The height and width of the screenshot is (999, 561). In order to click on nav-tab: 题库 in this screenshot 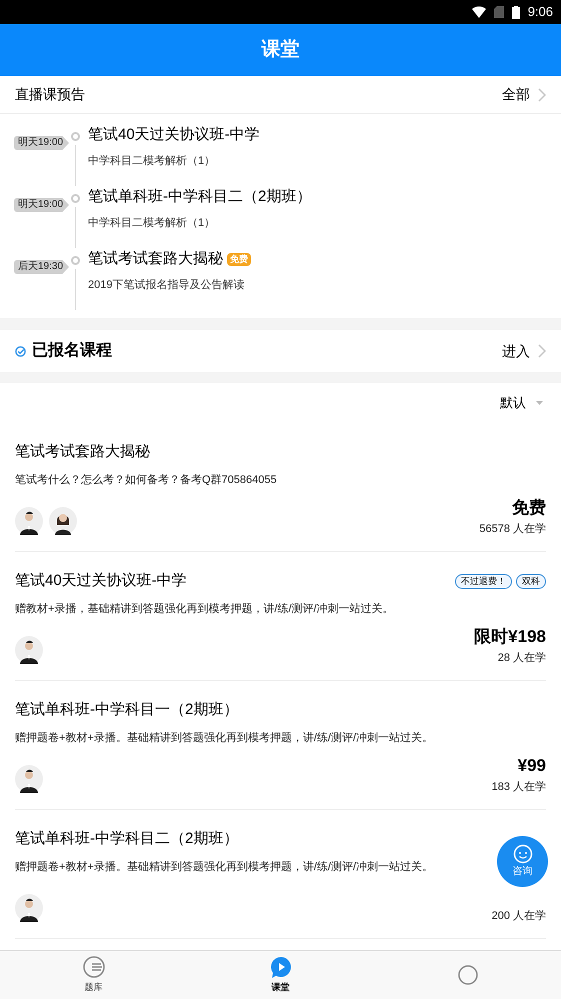, I will do `click(93, 975)`.